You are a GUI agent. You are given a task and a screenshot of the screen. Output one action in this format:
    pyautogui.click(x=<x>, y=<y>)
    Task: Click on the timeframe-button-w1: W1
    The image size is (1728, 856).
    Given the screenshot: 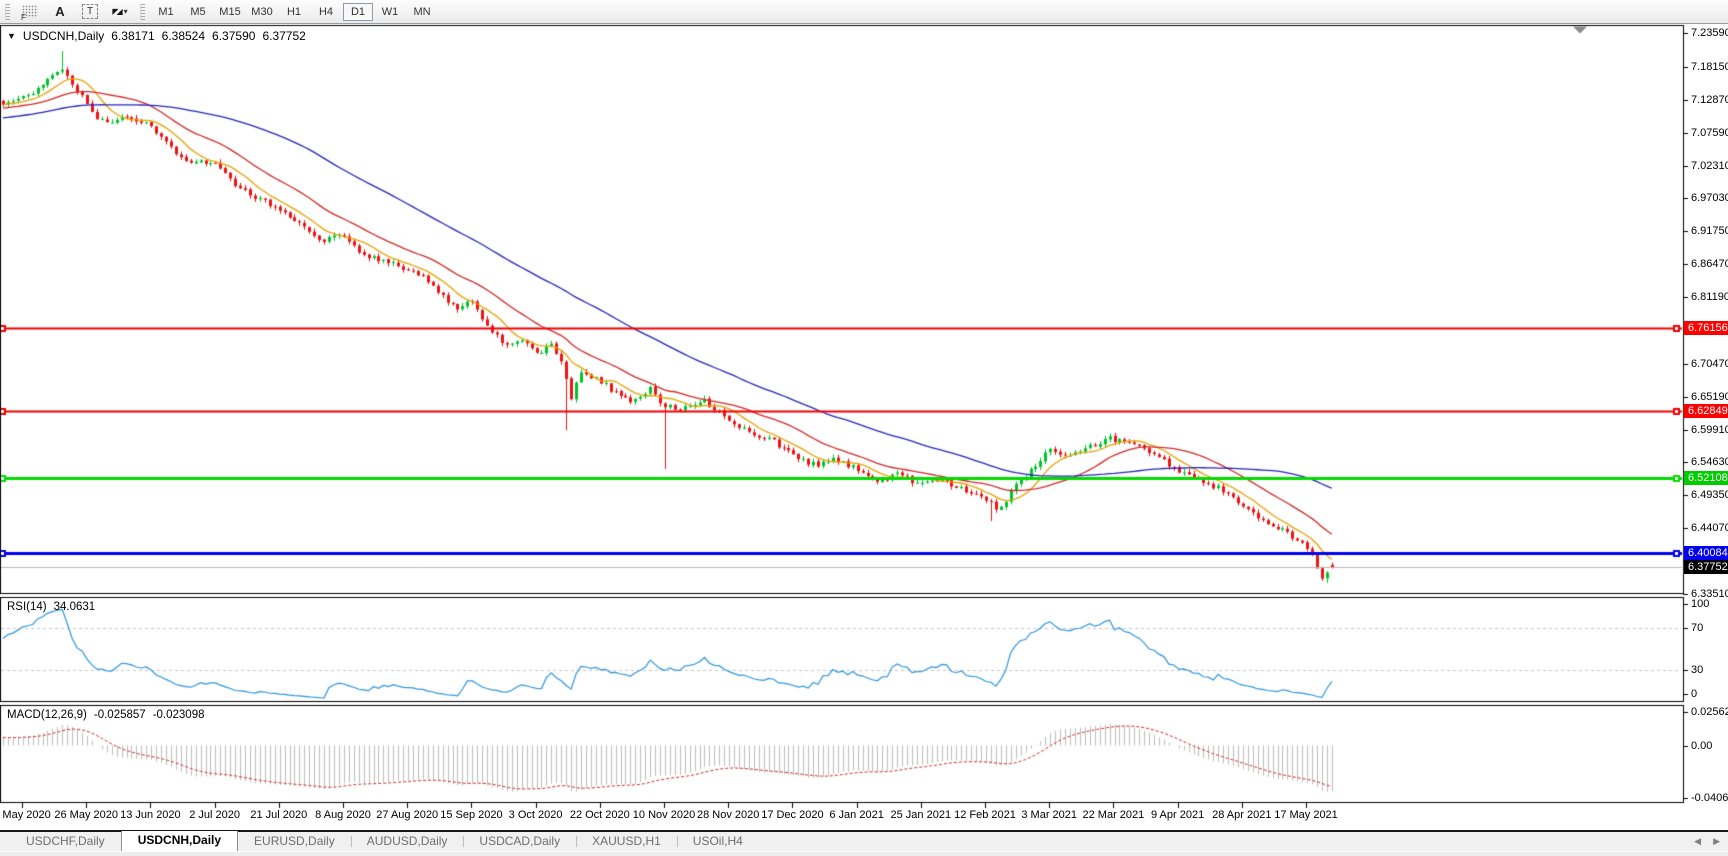 What is the action you would take?
    pyautogui.click(x=390, y=12)
    